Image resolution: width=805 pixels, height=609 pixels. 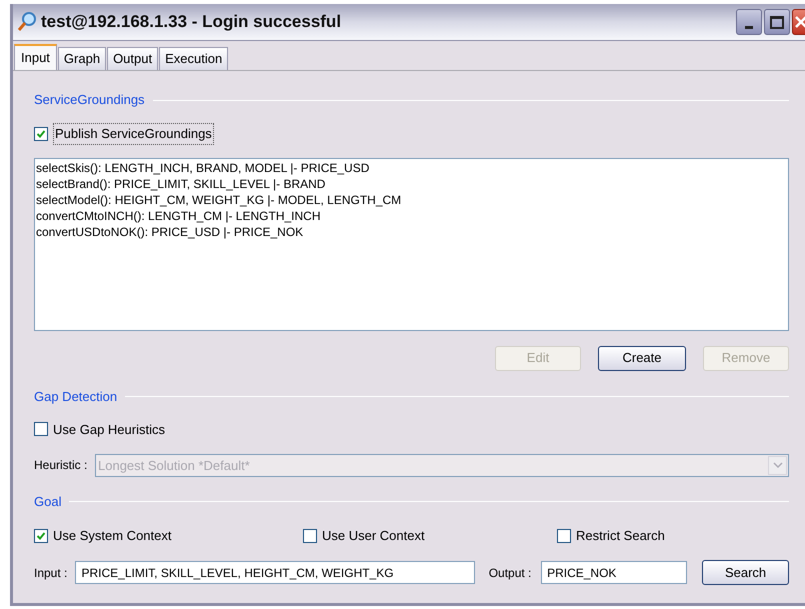 I want to click on search-button: Search, so click(x=746, y=572).